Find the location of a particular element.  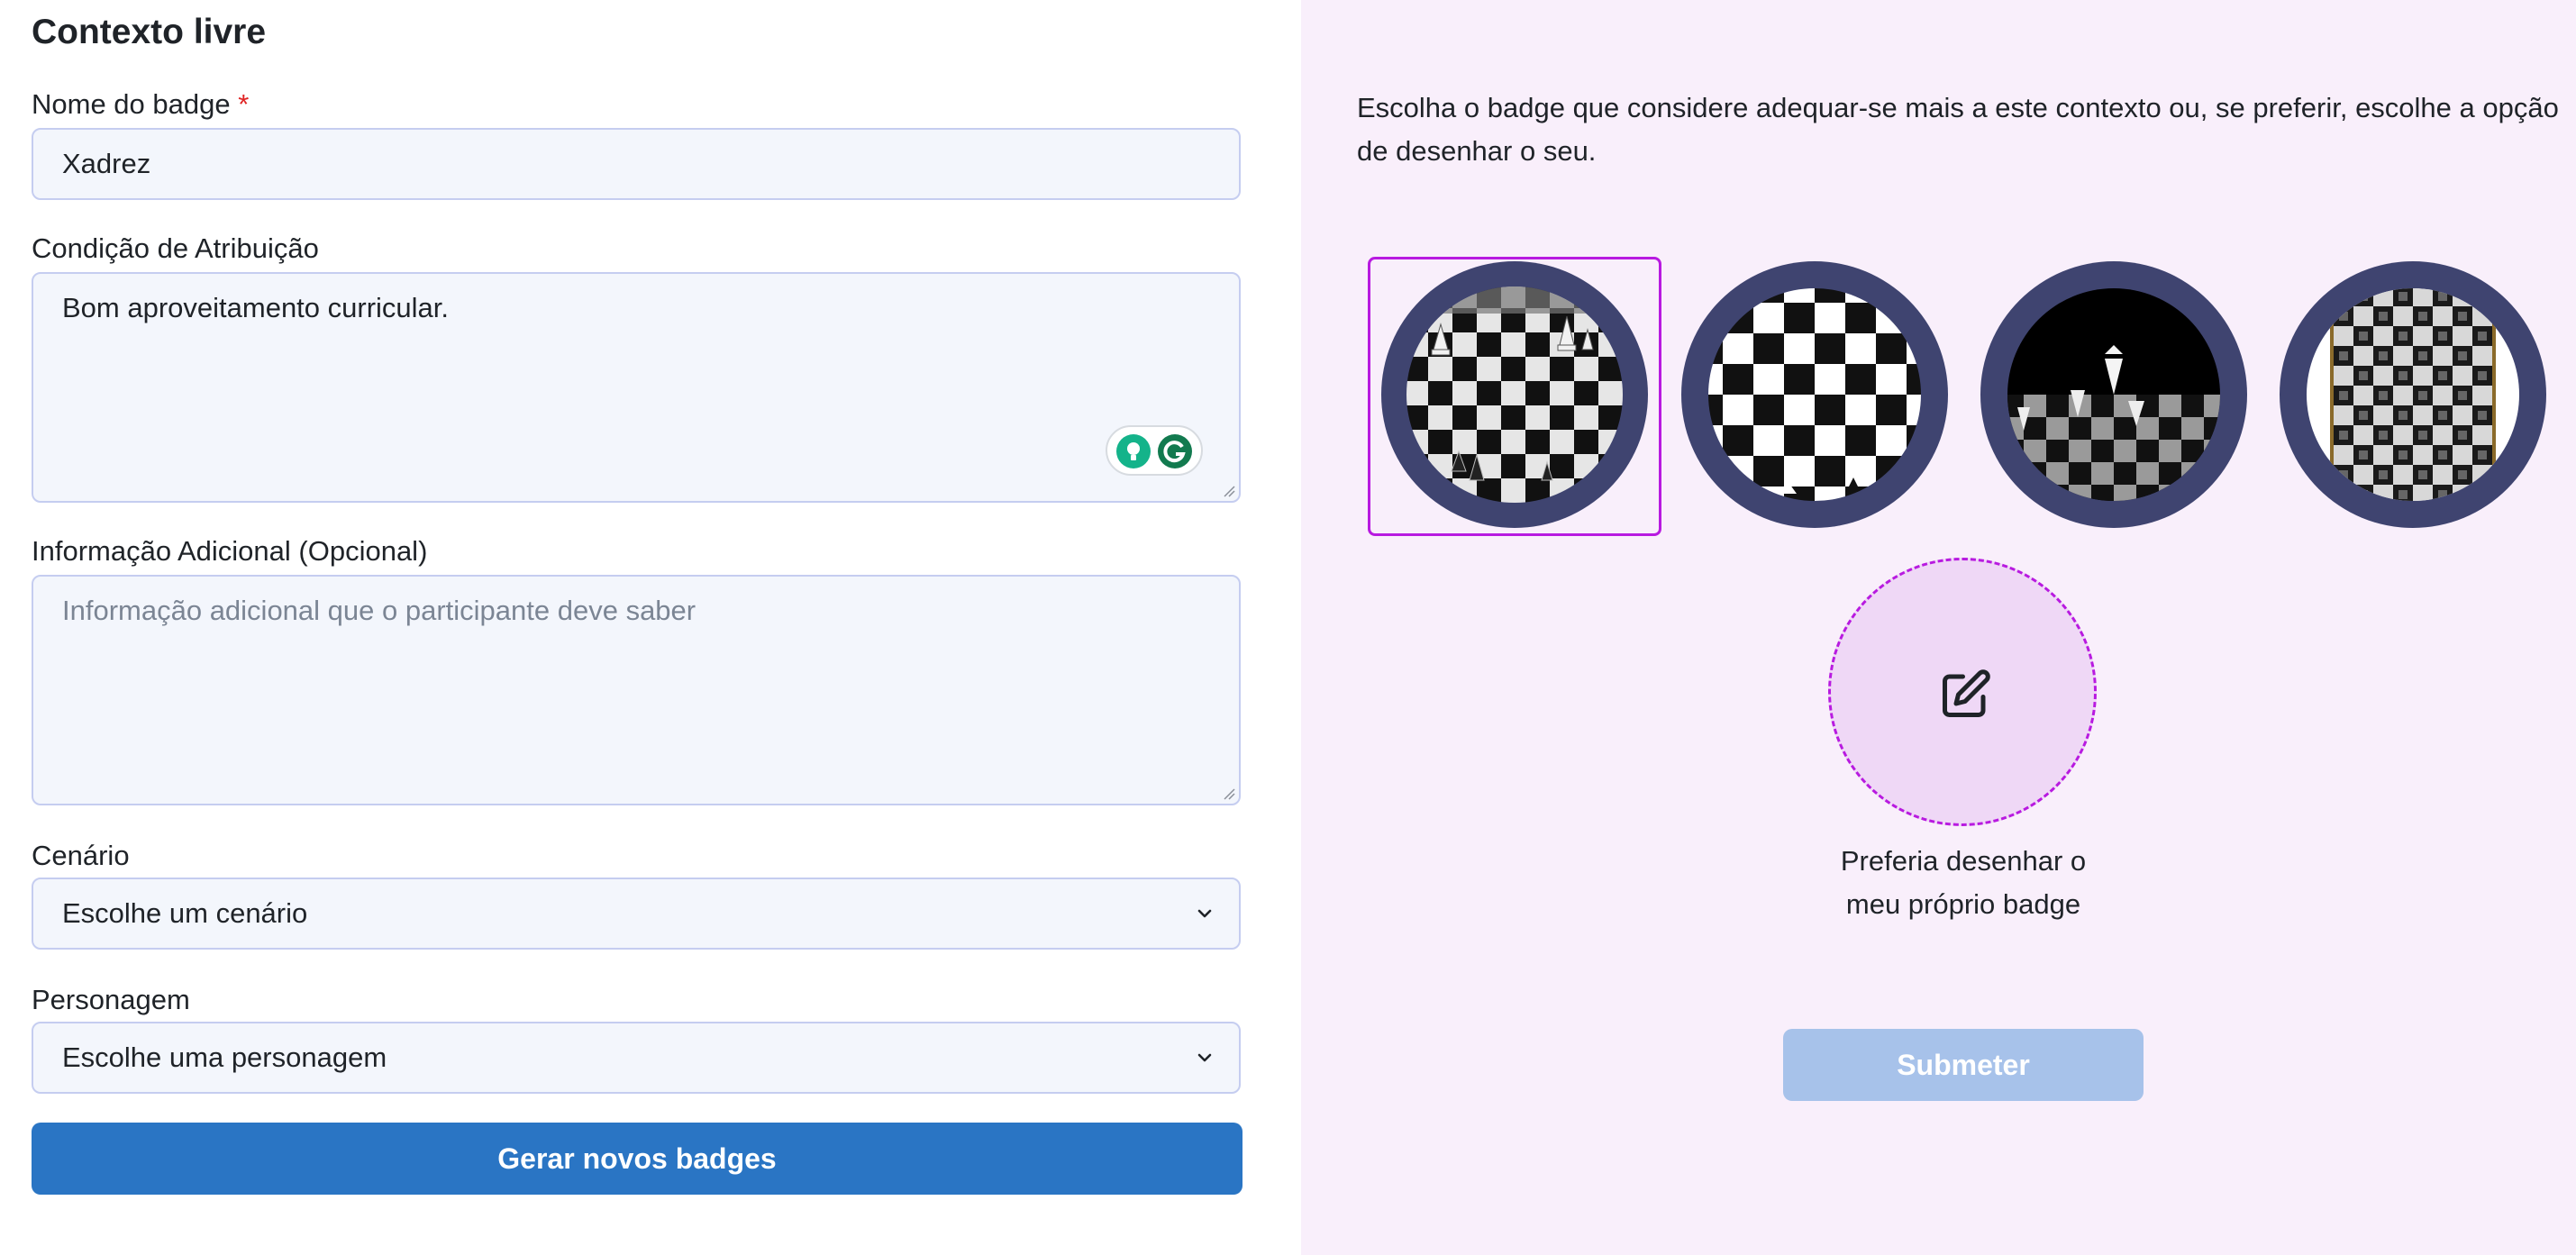

badge-name-label: Nome do badge * is located at coordinates (140, 105).